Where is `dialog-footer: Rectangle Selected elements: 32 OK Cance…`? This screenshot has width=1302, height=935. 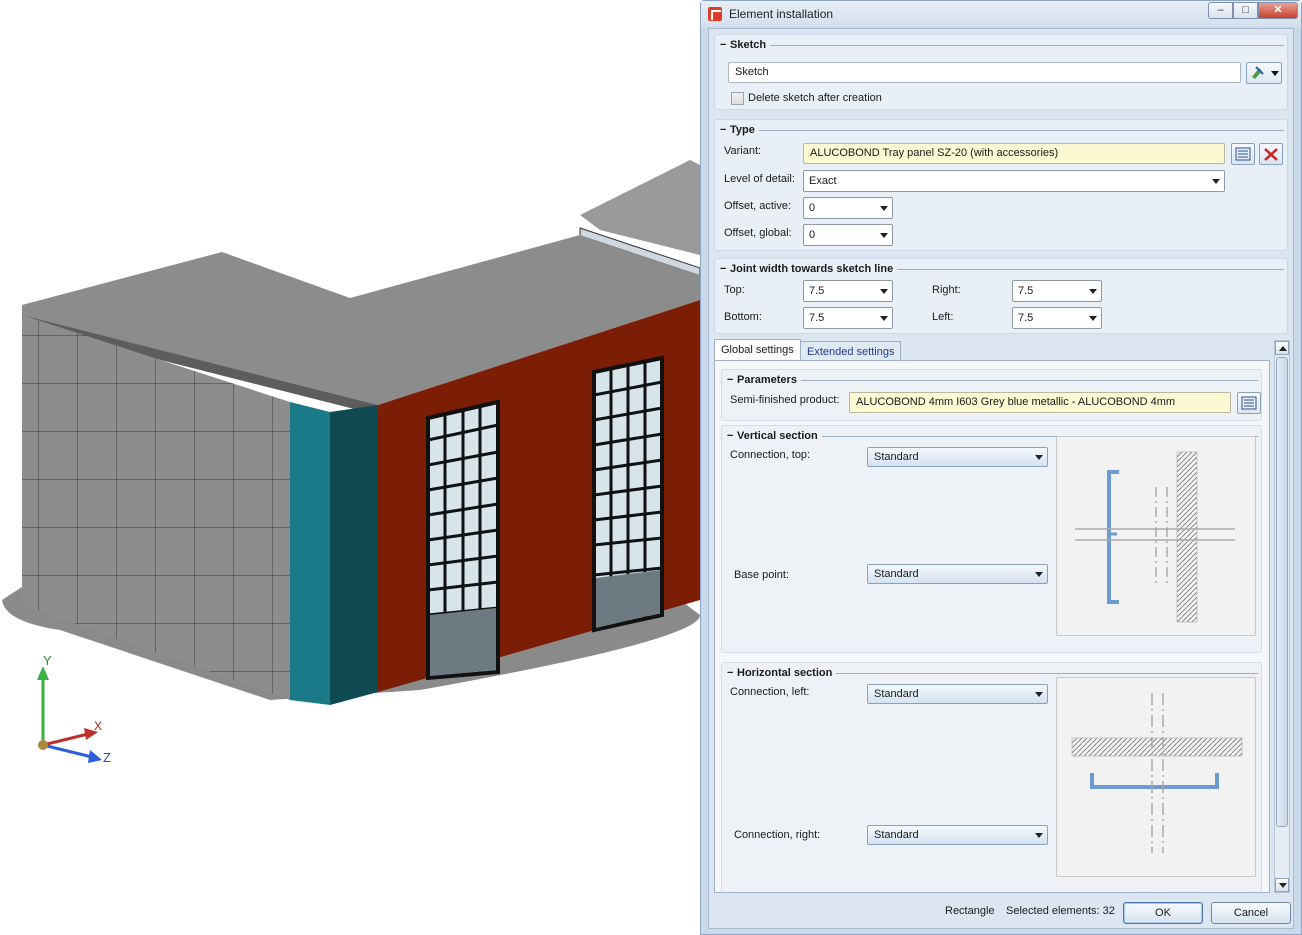 dialog-footer: Rectangle Selected elements: 32 OK Cance… is located at coordinates (1001, 912).